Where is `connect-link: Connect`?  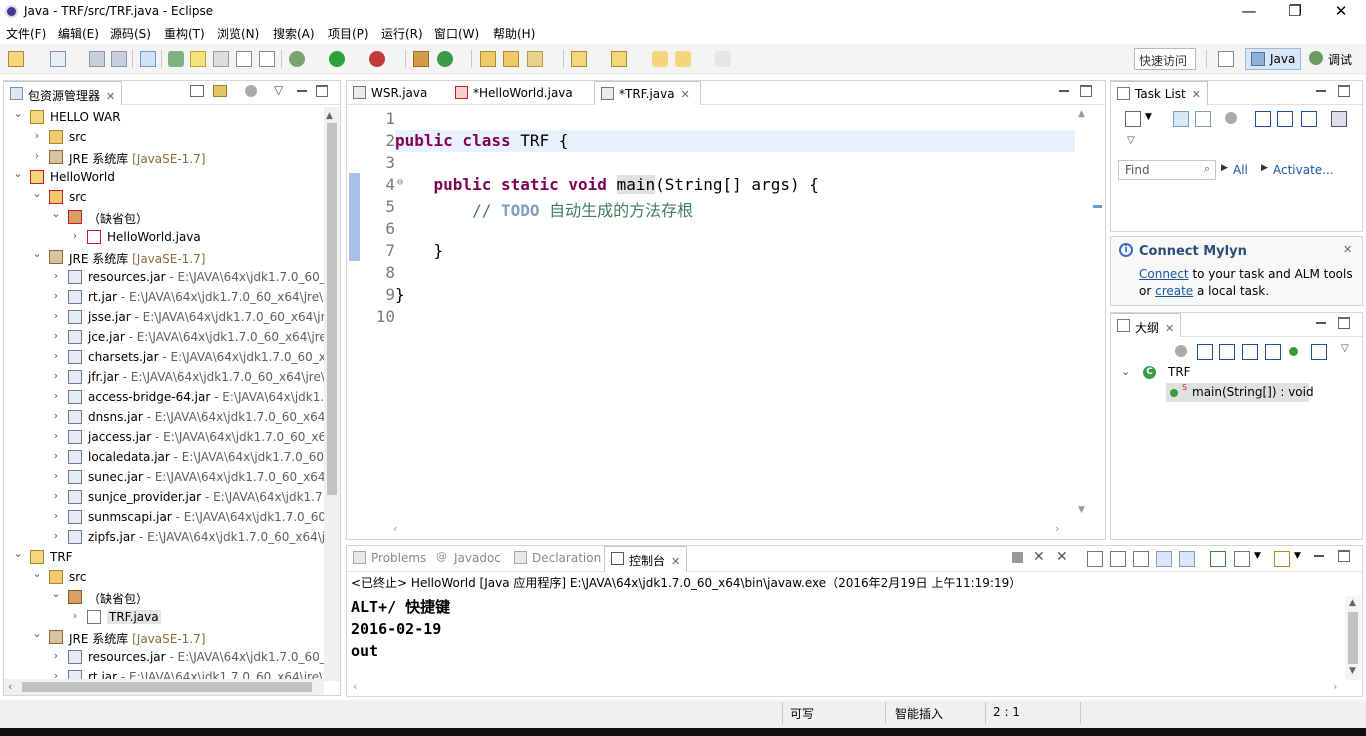
connect-link: Connect is located at coordinates (1164, 274).